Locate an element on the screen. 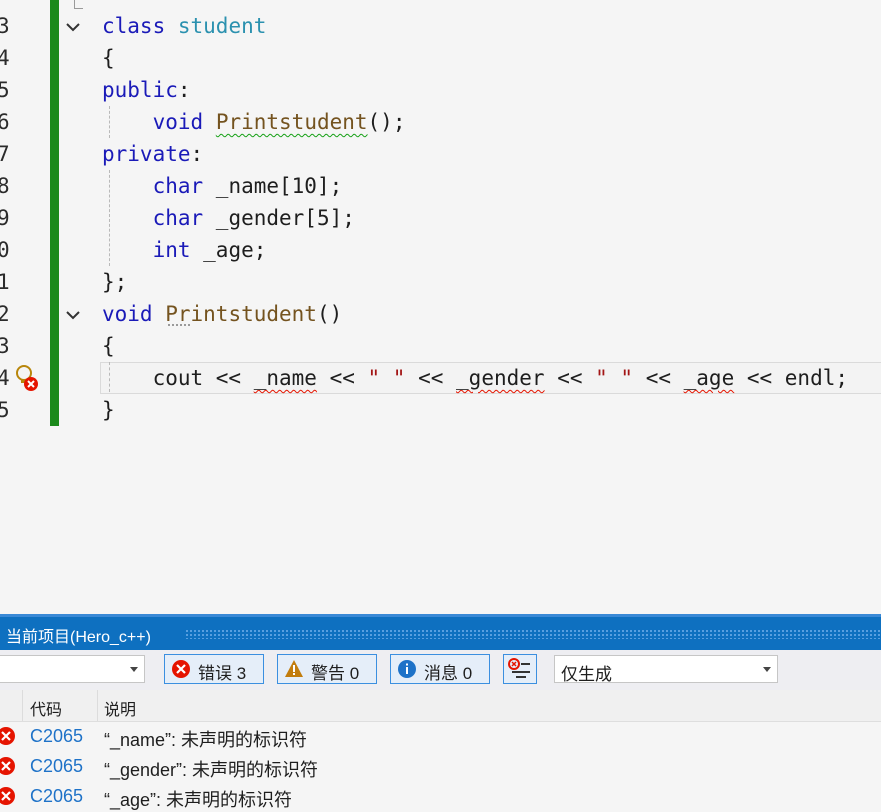 The image size is (881, 812). error-list-toolbar: 错误 3 警告 0 消息 0 仅生成 is located at coordinates (440, 670).